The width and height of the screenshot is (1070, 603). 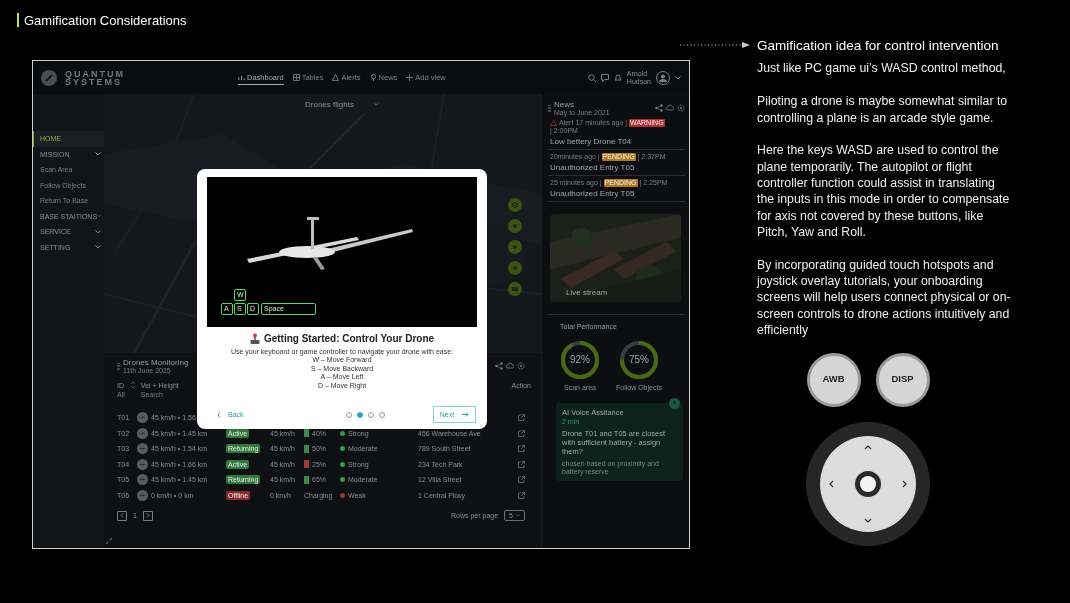 What do you see at coordinates (882, 68) in the screenshot?
I see `note-paragraph: Just like PC game ui’s WASD control method,` at bounding box center [882, 68].